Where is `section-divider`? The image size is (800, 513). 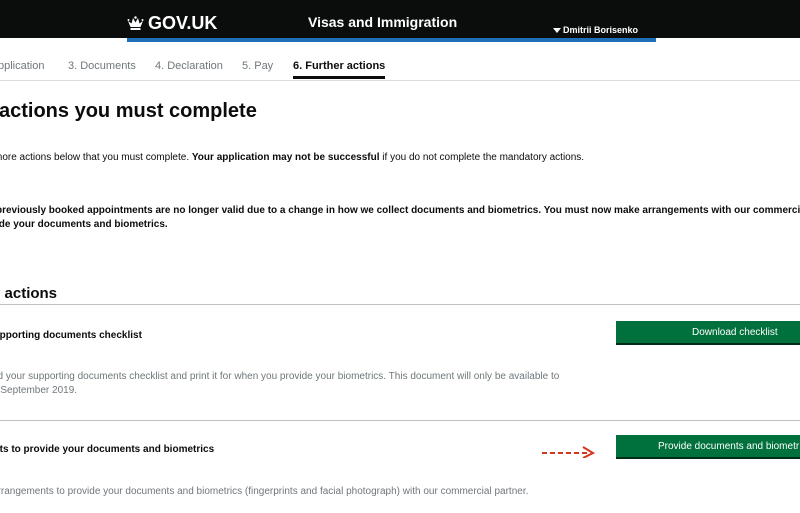 section-divider is located at coordinates (400, 304).